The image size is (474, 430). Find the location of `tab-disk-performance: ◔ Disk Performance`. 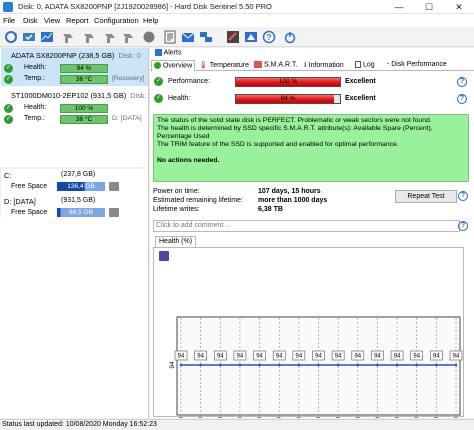

tab-disk-performance: ◔ Disk Performance is located at coordinates (416, 65).